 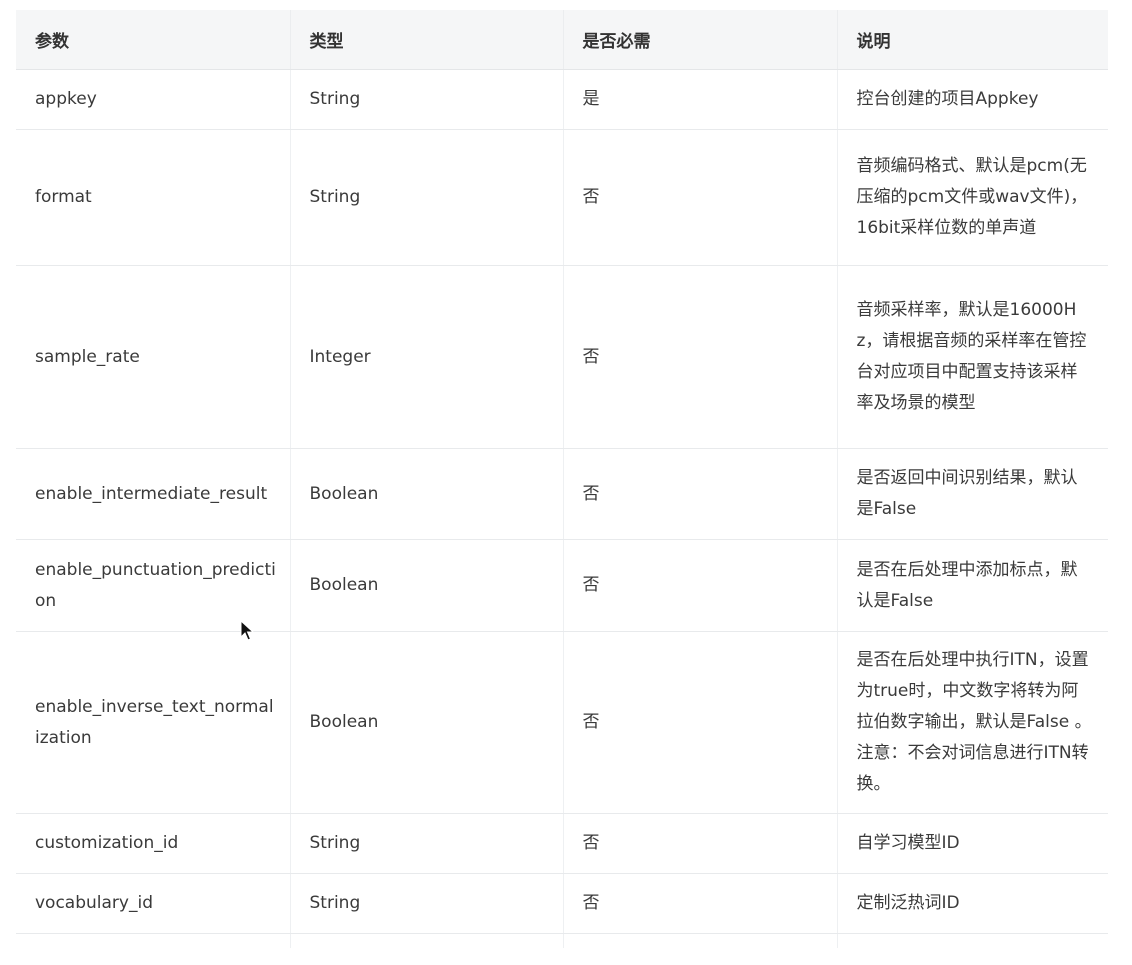 I want to click on table-row-partial, so click(x=562, y=941).